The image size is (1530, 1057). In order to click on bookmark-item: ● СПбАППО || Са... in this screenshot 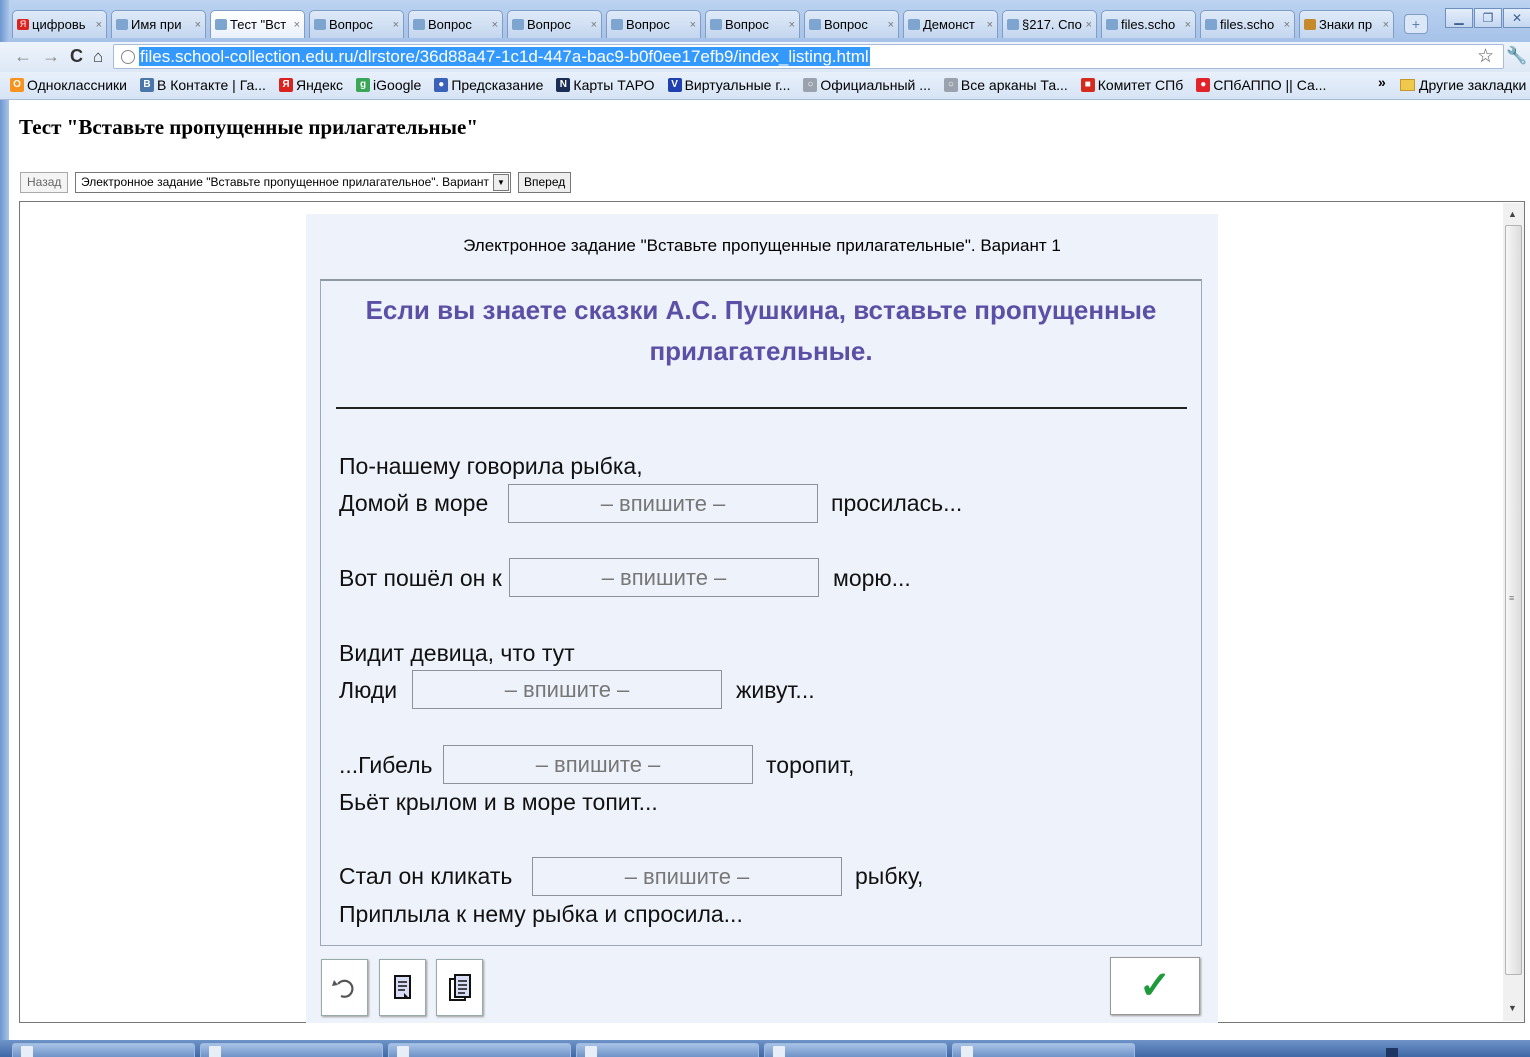, I will do `click(1261, 85)`.